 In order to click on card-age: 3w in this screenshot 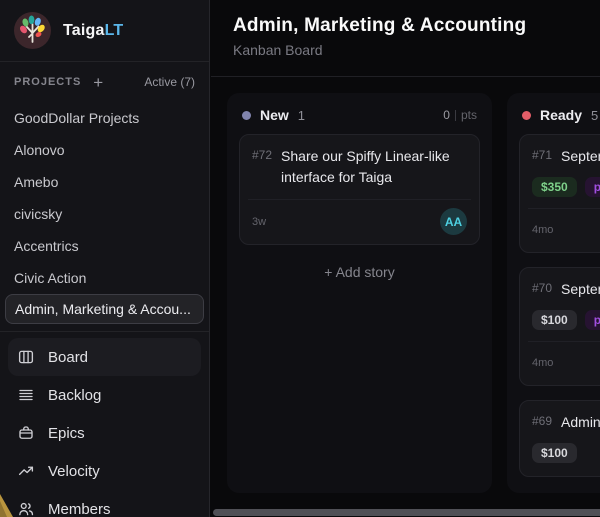, I will do `click(259, 221)`.